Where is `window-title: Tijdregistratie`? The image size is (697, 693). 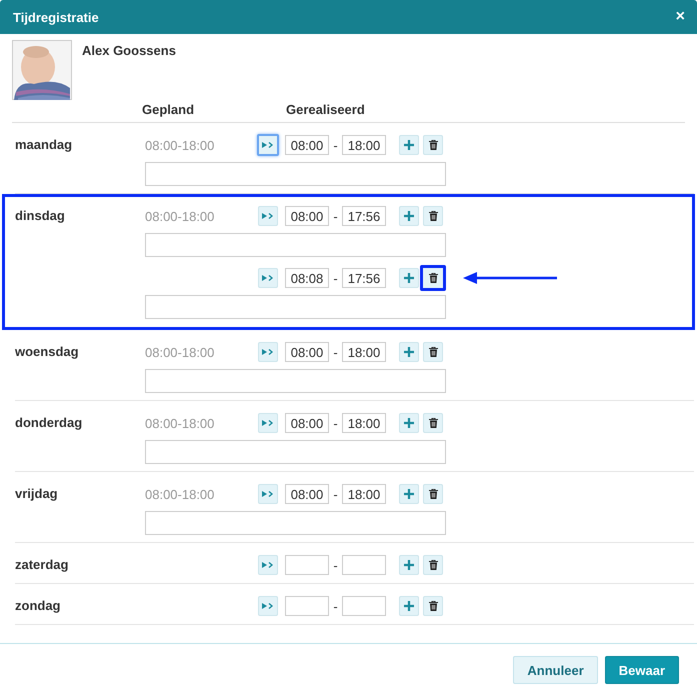 window-title: Tijdregistratie is located at coordinates (56, 17).